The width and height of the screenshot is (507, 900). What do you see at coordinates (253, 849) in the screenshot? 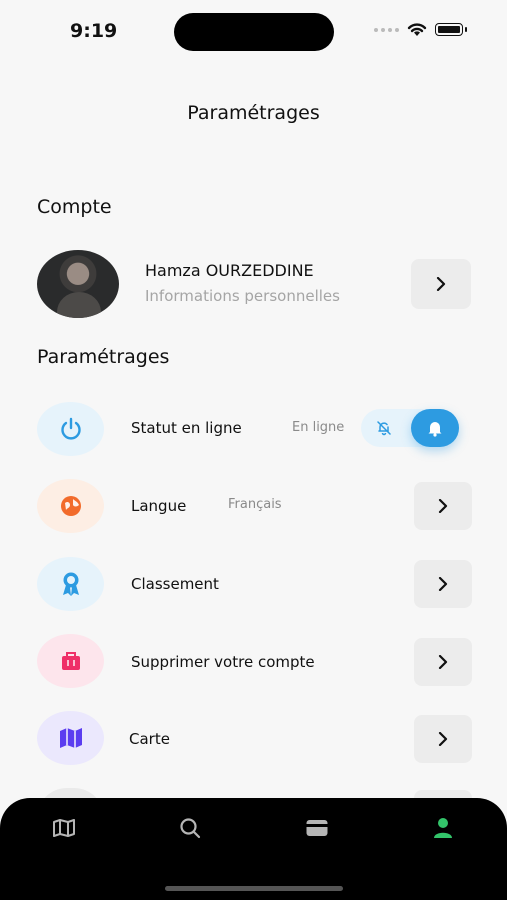
I see `bottom-tab-bar` at bounding box center [253, 849].